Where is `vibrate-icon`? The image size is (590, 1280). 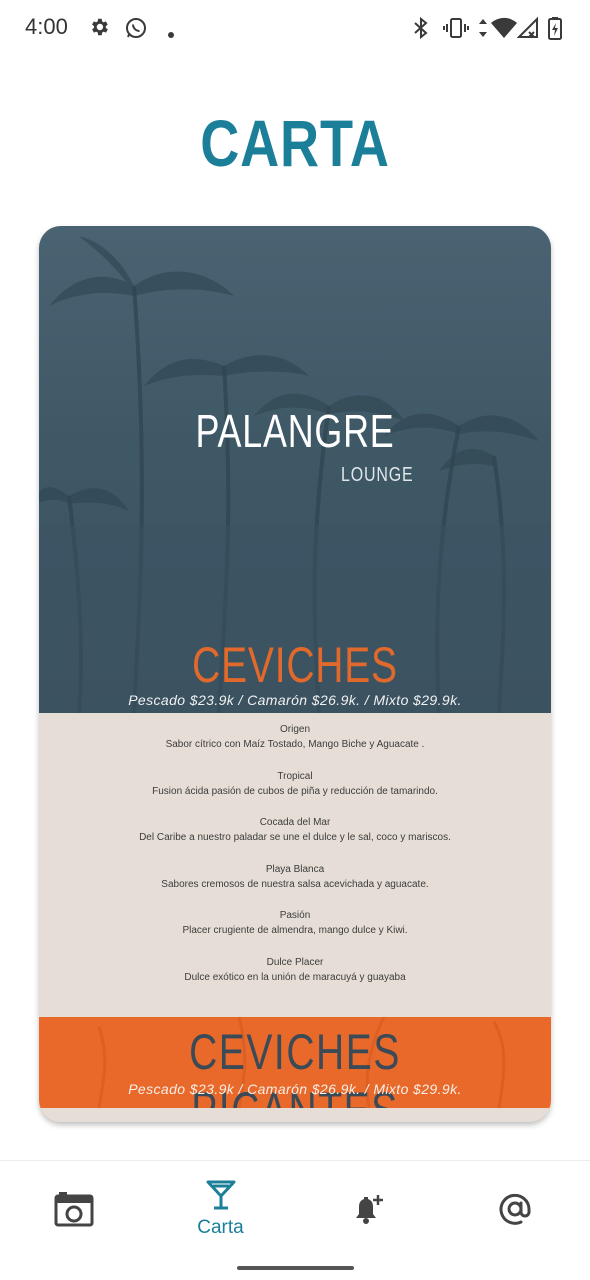
vibrate-icon is located at coordinates (456, 30).